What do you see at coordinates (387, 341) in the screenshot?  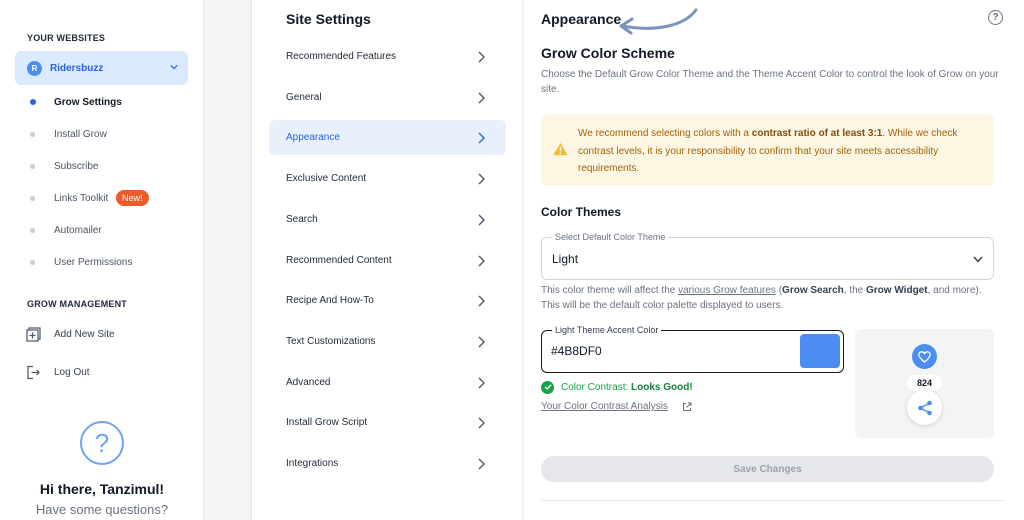 I see `menu-item-text-customizations: Text Customizations` at bounding box center [387, 341].